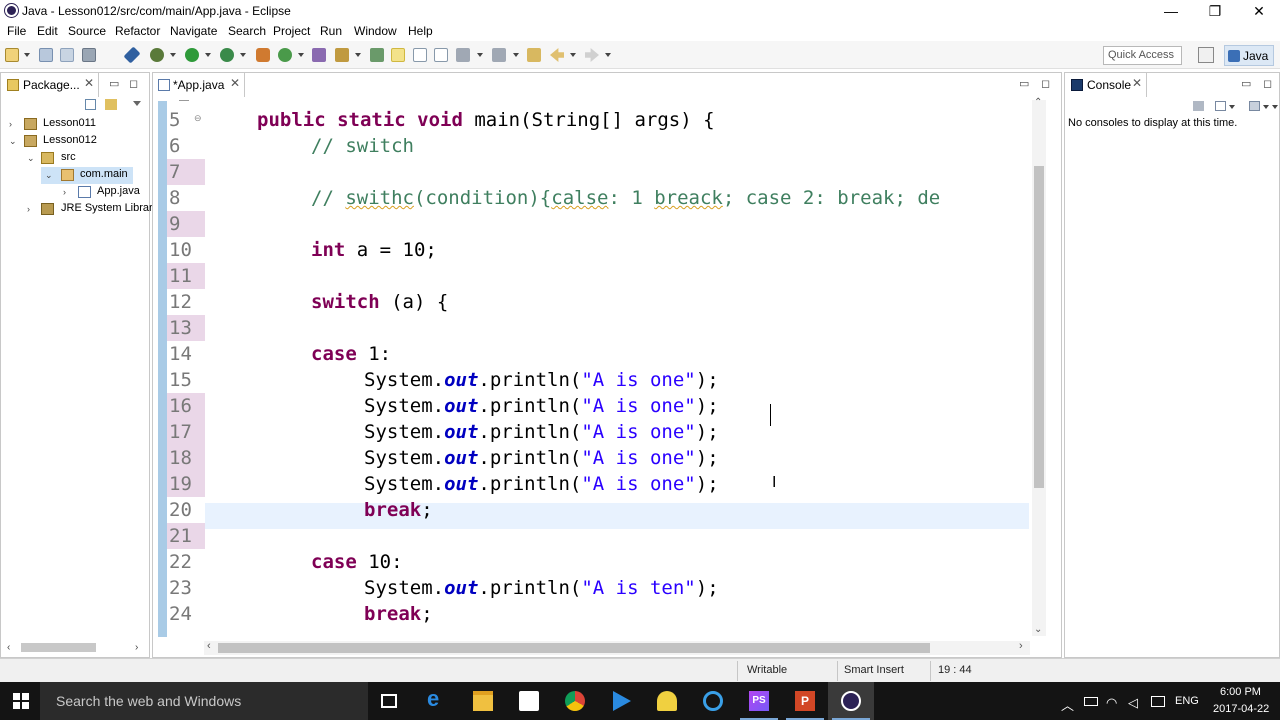 The image size is (1280, 720). I want to click on new-icon, so click(12, 55).